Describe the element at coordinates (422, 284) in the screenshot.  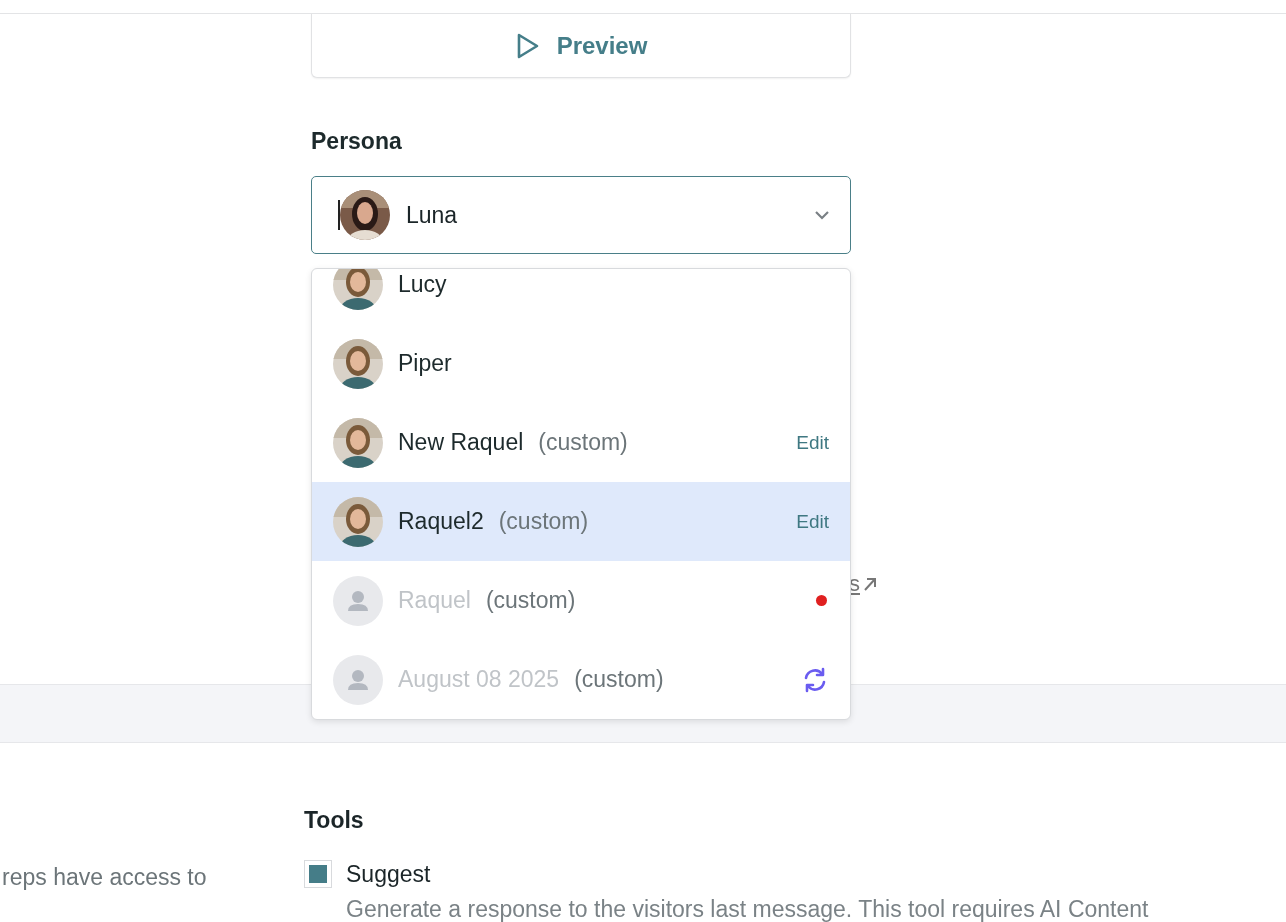
I see `persona-name: Lucy` at that location.